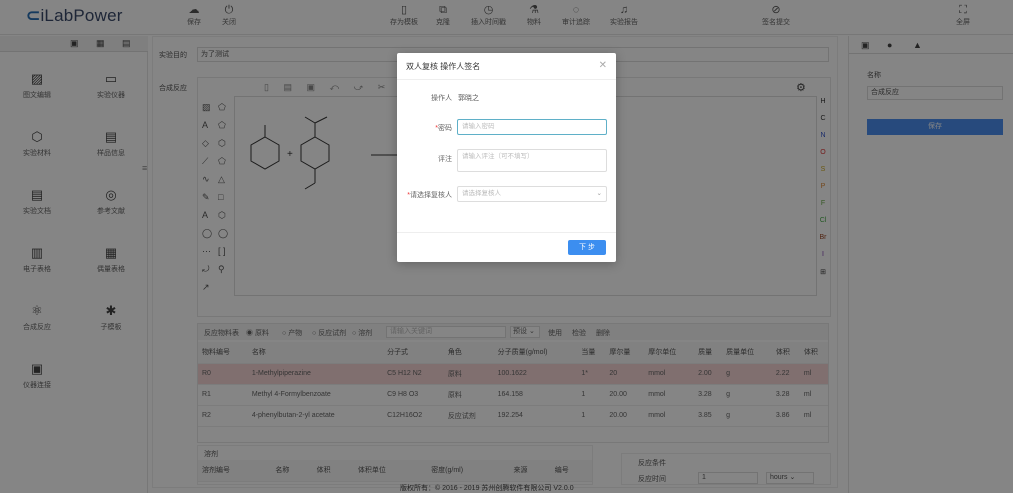  Describe the element at coordinates (443, 66) in the screenshot. I see `dialog-title: 双人复核 操作人签名` at that location.